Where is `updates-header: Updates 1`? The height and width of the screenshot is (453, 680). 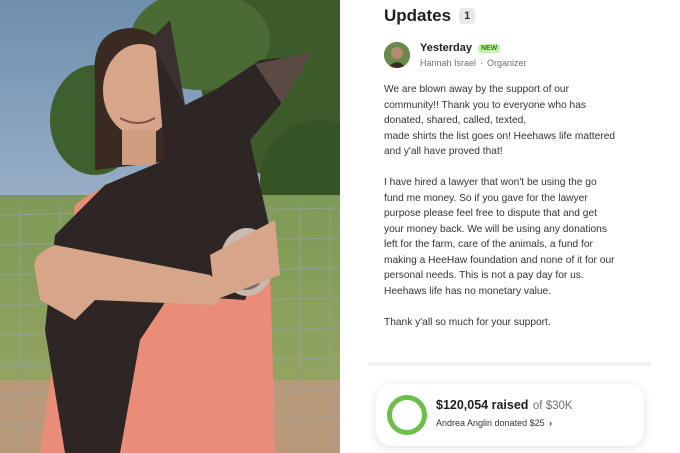 updates-header: Updates 1 is located at coordinates (430, 16).